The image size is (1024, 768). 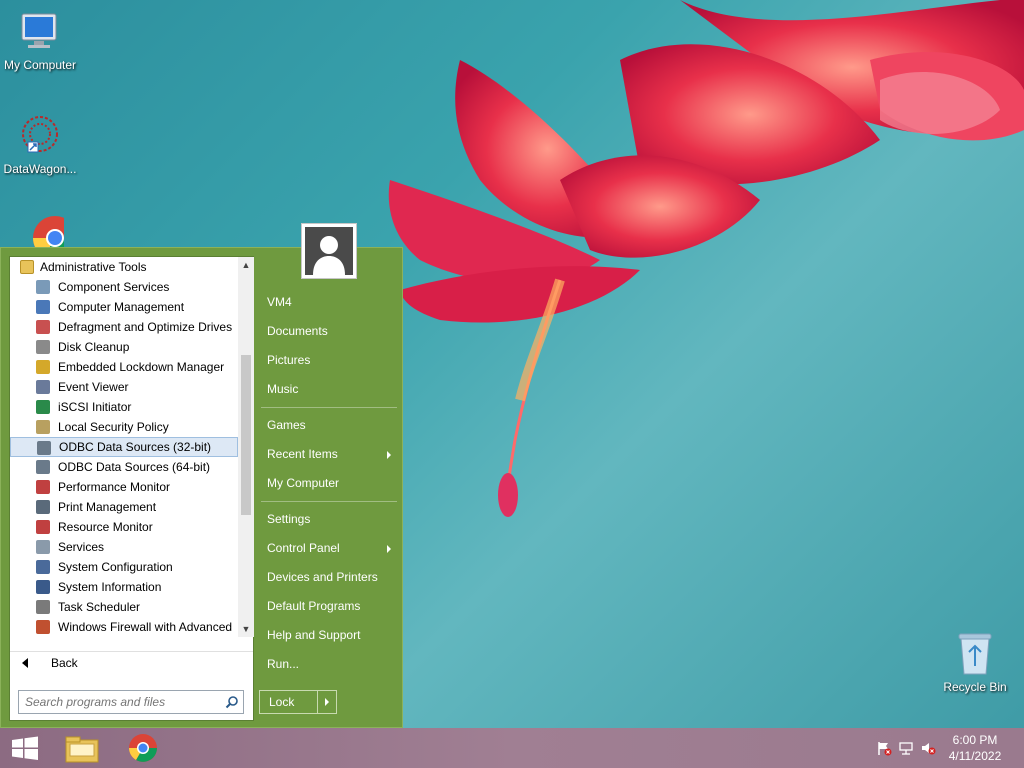 I want to click on desktop-icon-my-computer: My Computer, so click(x=40, y=40).